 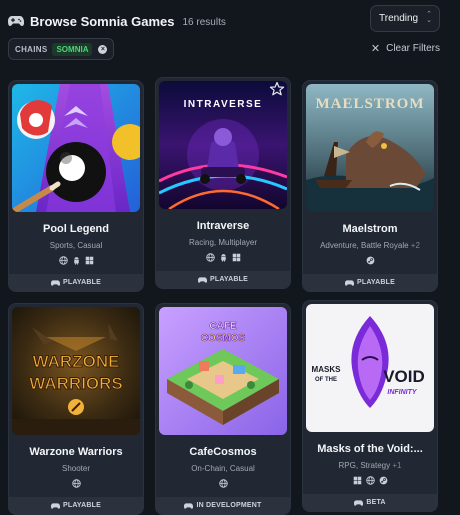 What do you see at coordinates (76, 245) in the screenshot?
I see `game-genres: Sports, Casual` at bounding box center [76, 245].